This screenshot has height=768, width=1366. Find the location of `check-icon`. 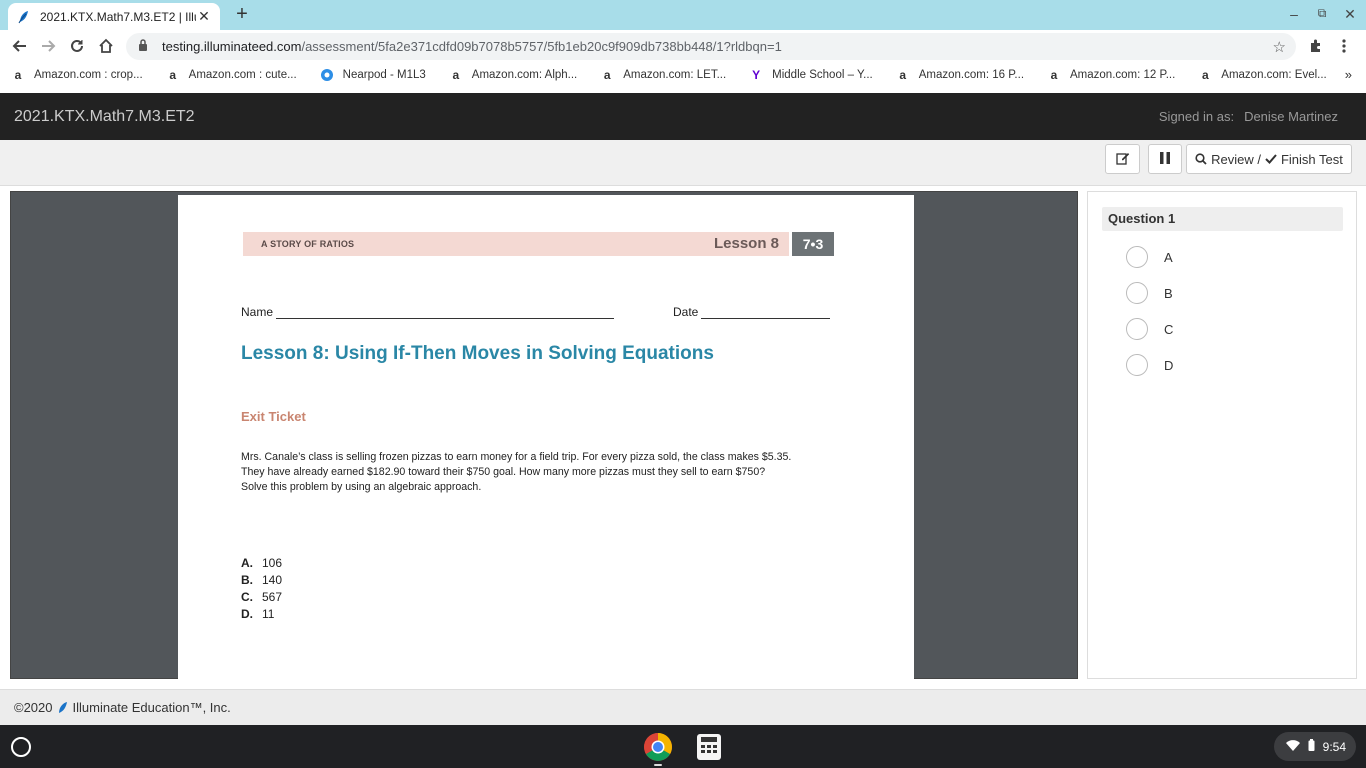

check-icon is located at coordinates (1271, 159).